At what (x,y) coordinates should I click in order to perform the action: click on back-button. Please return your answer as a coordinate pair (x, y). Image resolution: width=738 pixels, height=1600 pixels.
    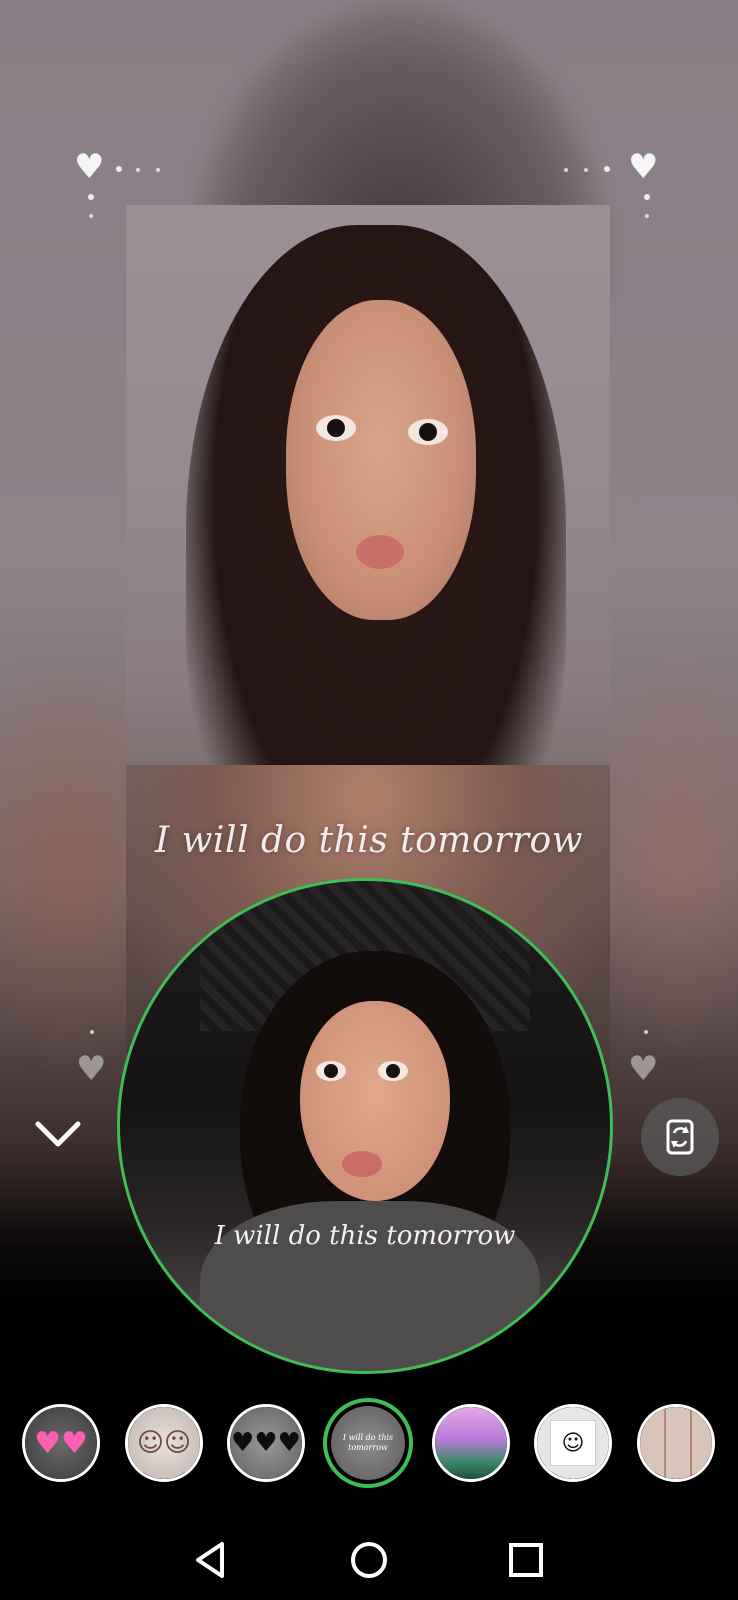
    Looking at the image, I should click on (212, 1560).